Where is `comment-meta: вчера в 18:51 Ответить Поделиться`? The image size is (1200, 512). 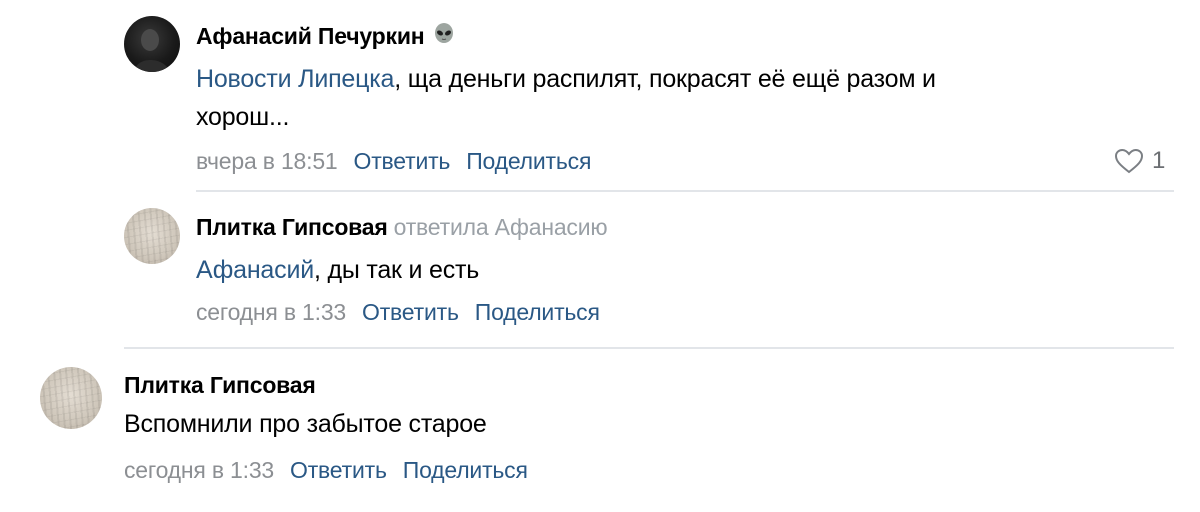
comment-meta: вчера в 18:51 Ответить Поделиться is located at coordinates (393, 161).